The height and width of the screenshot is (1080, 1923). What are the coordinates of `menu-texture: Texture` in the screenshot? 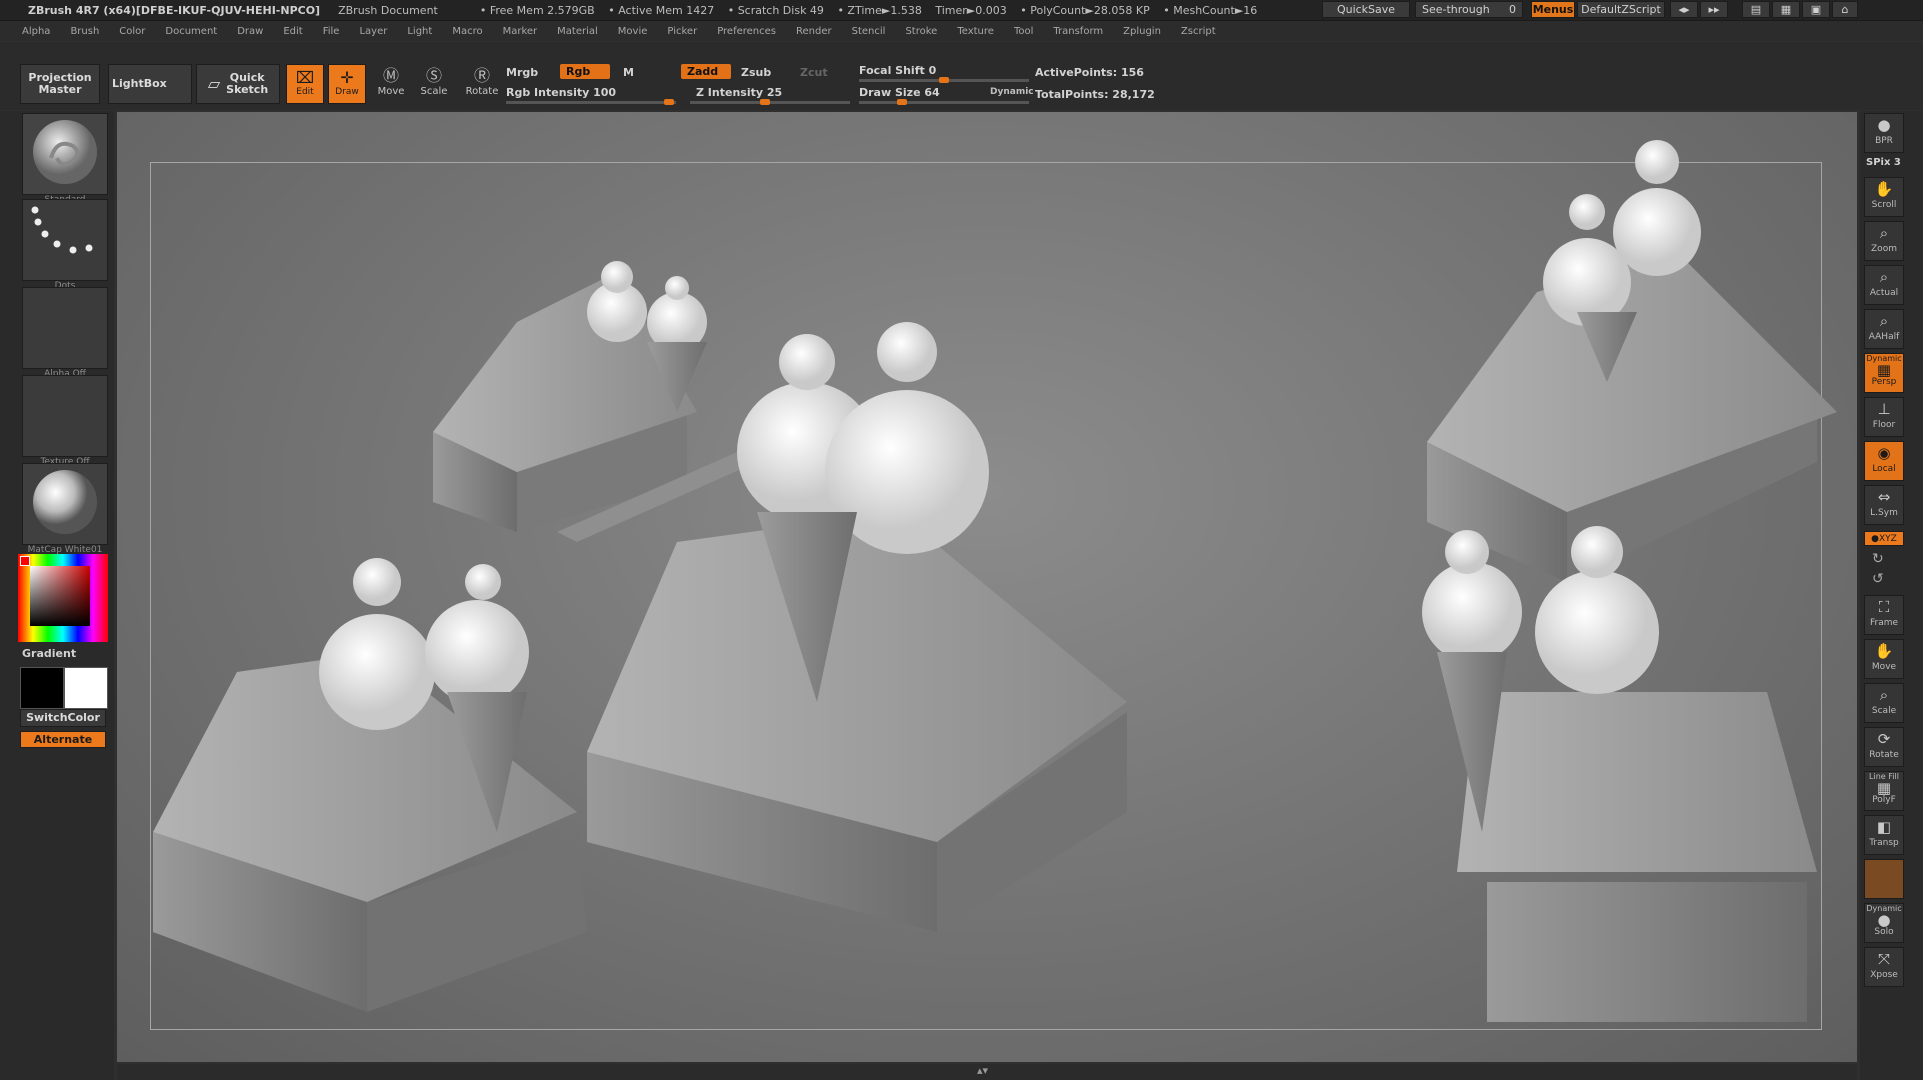 It's located at (975, 31).